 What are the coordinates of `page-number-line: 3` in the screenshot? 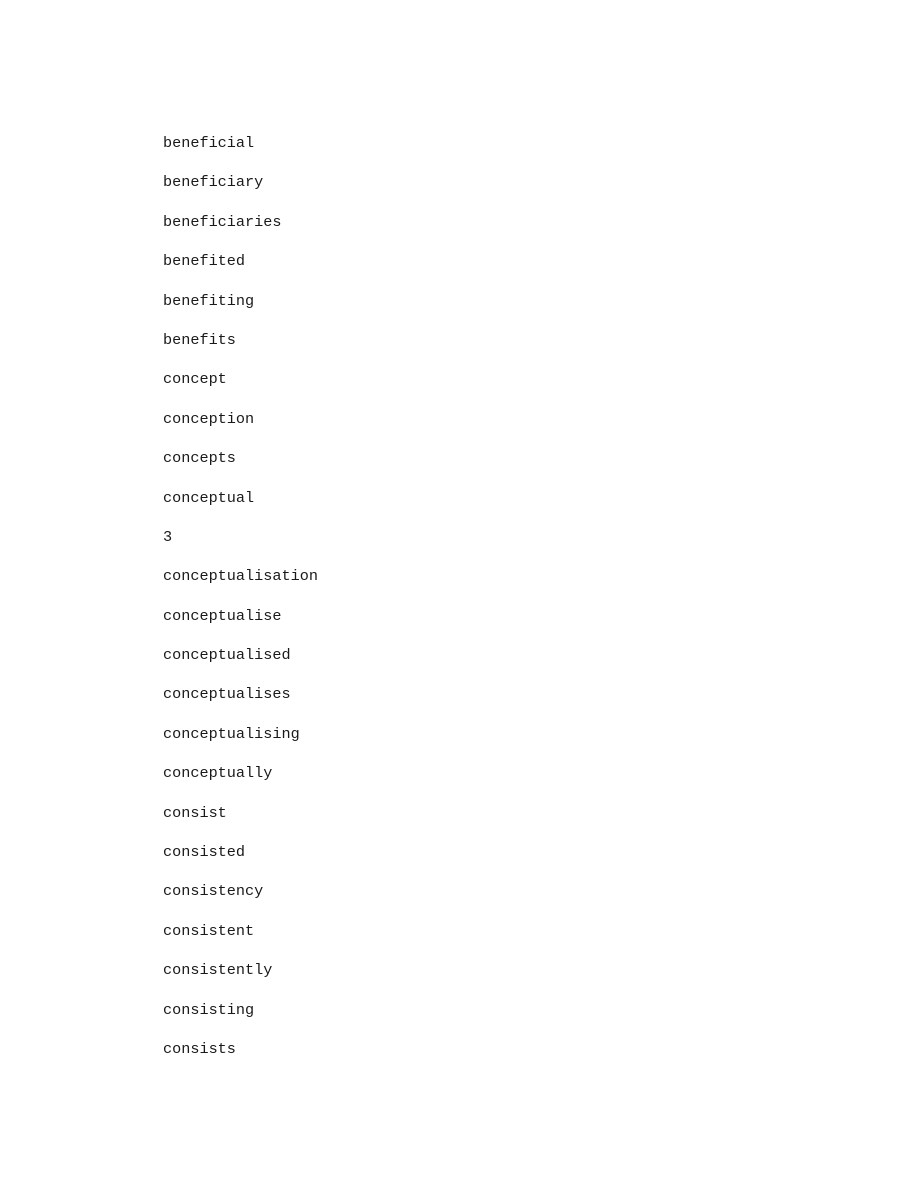 It's located at (168, 536).